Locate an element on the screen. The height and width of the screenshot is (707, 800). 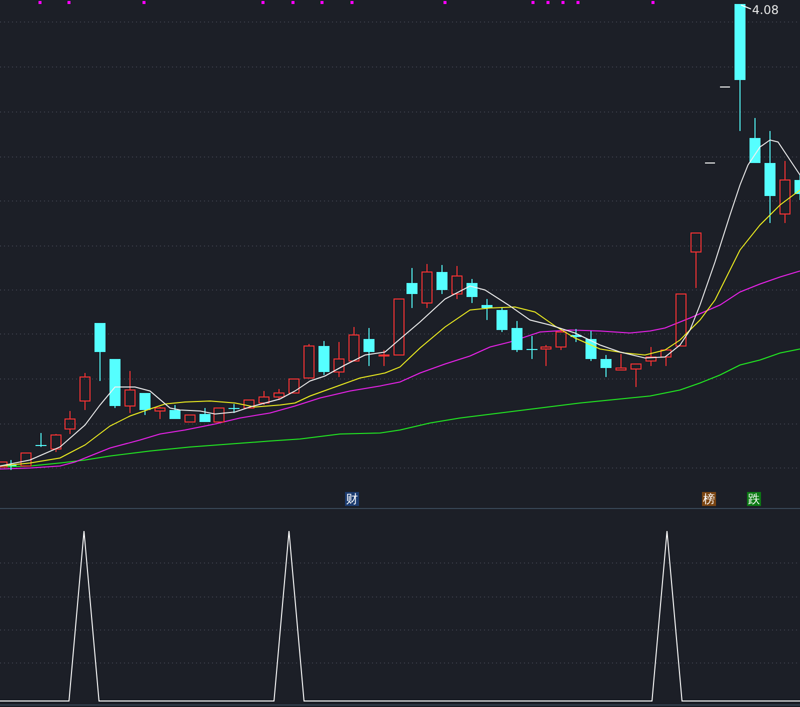
event-badge: 财 is located at coordinates (352, 499).